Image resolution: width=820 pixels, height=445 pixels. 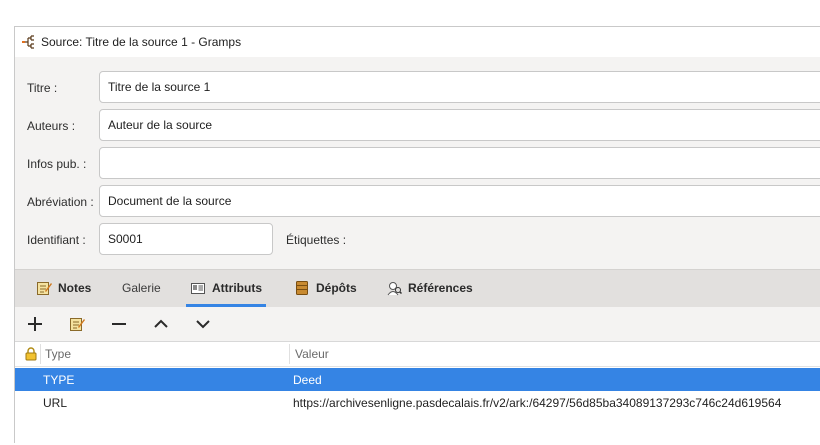 I want to click on table-header: Type Valeur, so click(x=417, y=354).